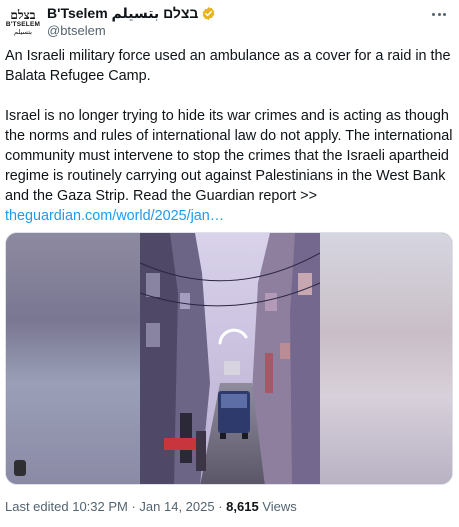 The height and width of the screenshot is (527, 459). Describe the element at coordinates (22, 32) in the screenshot. I see `avatar-arabic-text: بتسيلم` at that location.